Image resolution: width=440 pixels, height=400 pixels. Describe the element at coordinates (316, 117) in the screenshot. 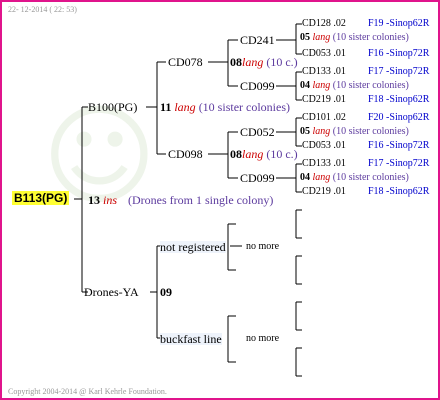

I see `gen4-id-4: CD101` at that location.